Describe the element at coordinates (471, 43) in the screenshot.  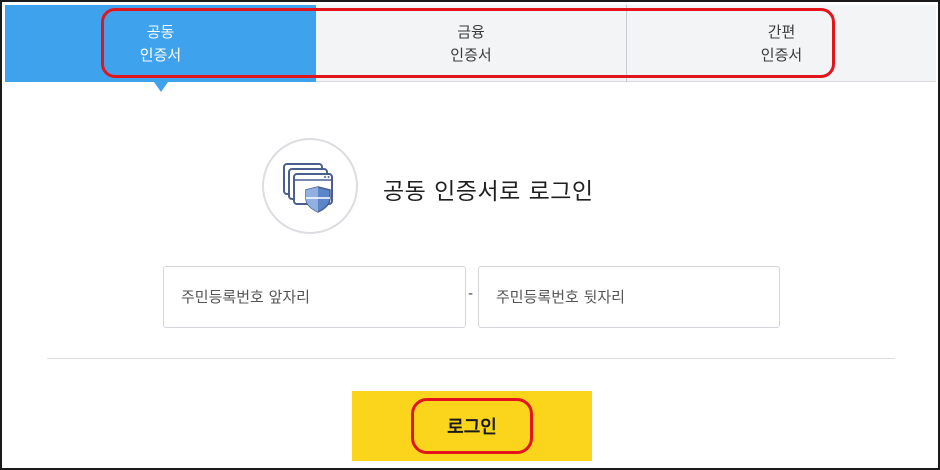
I see `tab-financial-certificate: 금융 인증서` at that location.